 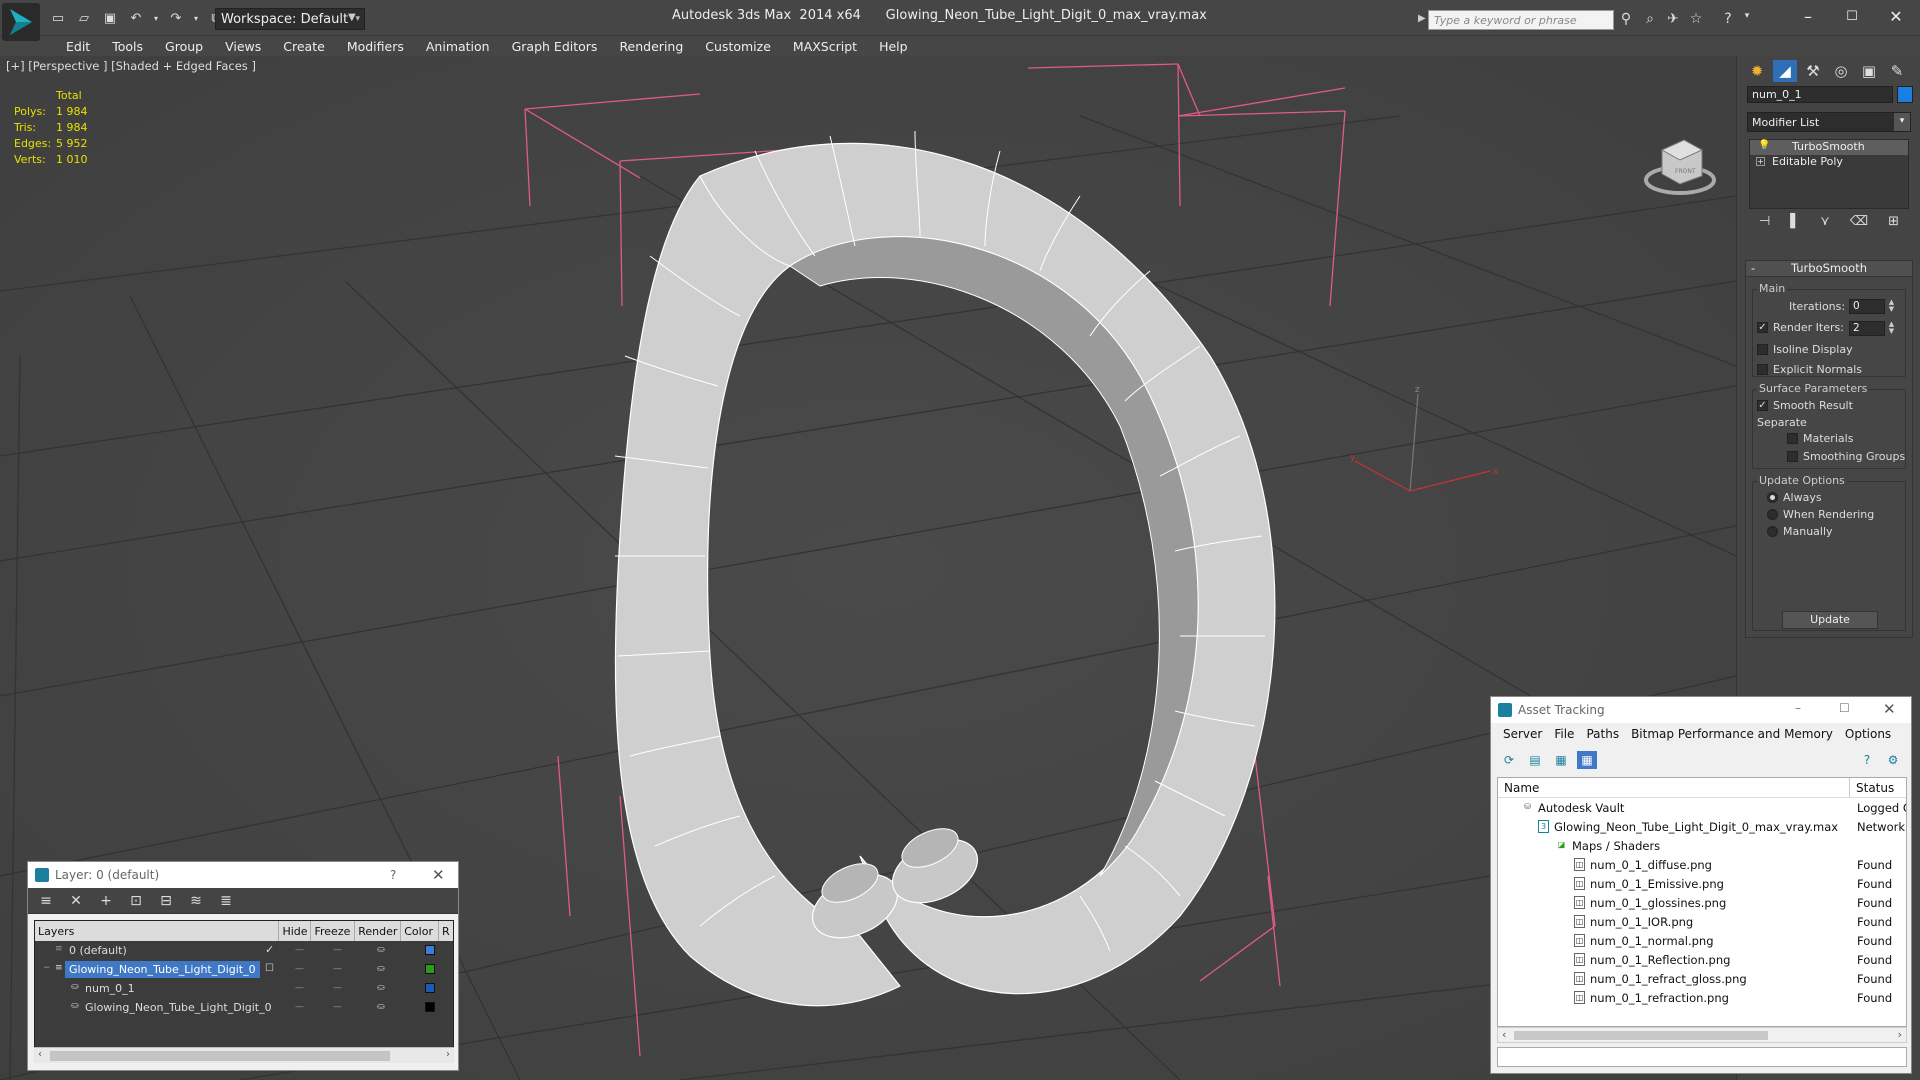 I want to click on undo-dropdown-icon: ▾, so click(x=156, y=18).